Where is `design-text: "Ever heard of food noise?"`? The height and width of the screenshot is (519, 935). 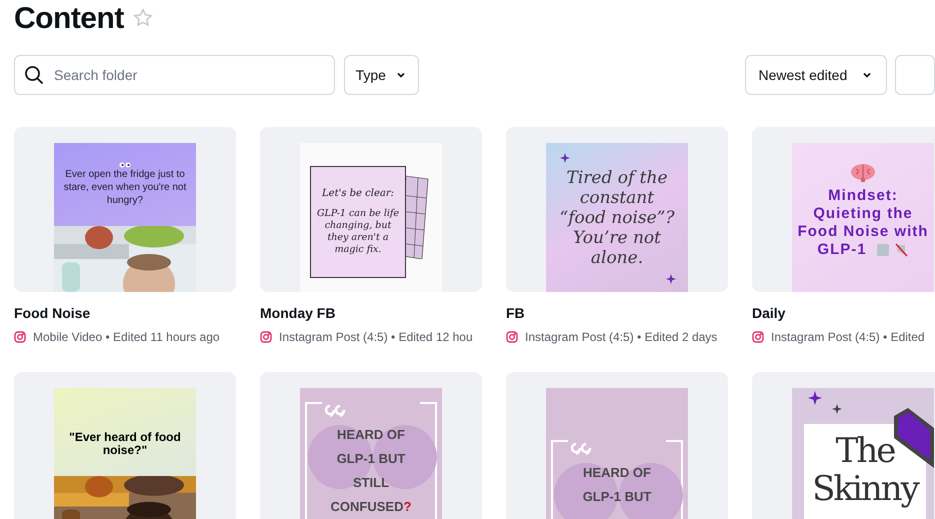 design-text: "Ever heard of food noise?" is located at coordinates (125, 444).